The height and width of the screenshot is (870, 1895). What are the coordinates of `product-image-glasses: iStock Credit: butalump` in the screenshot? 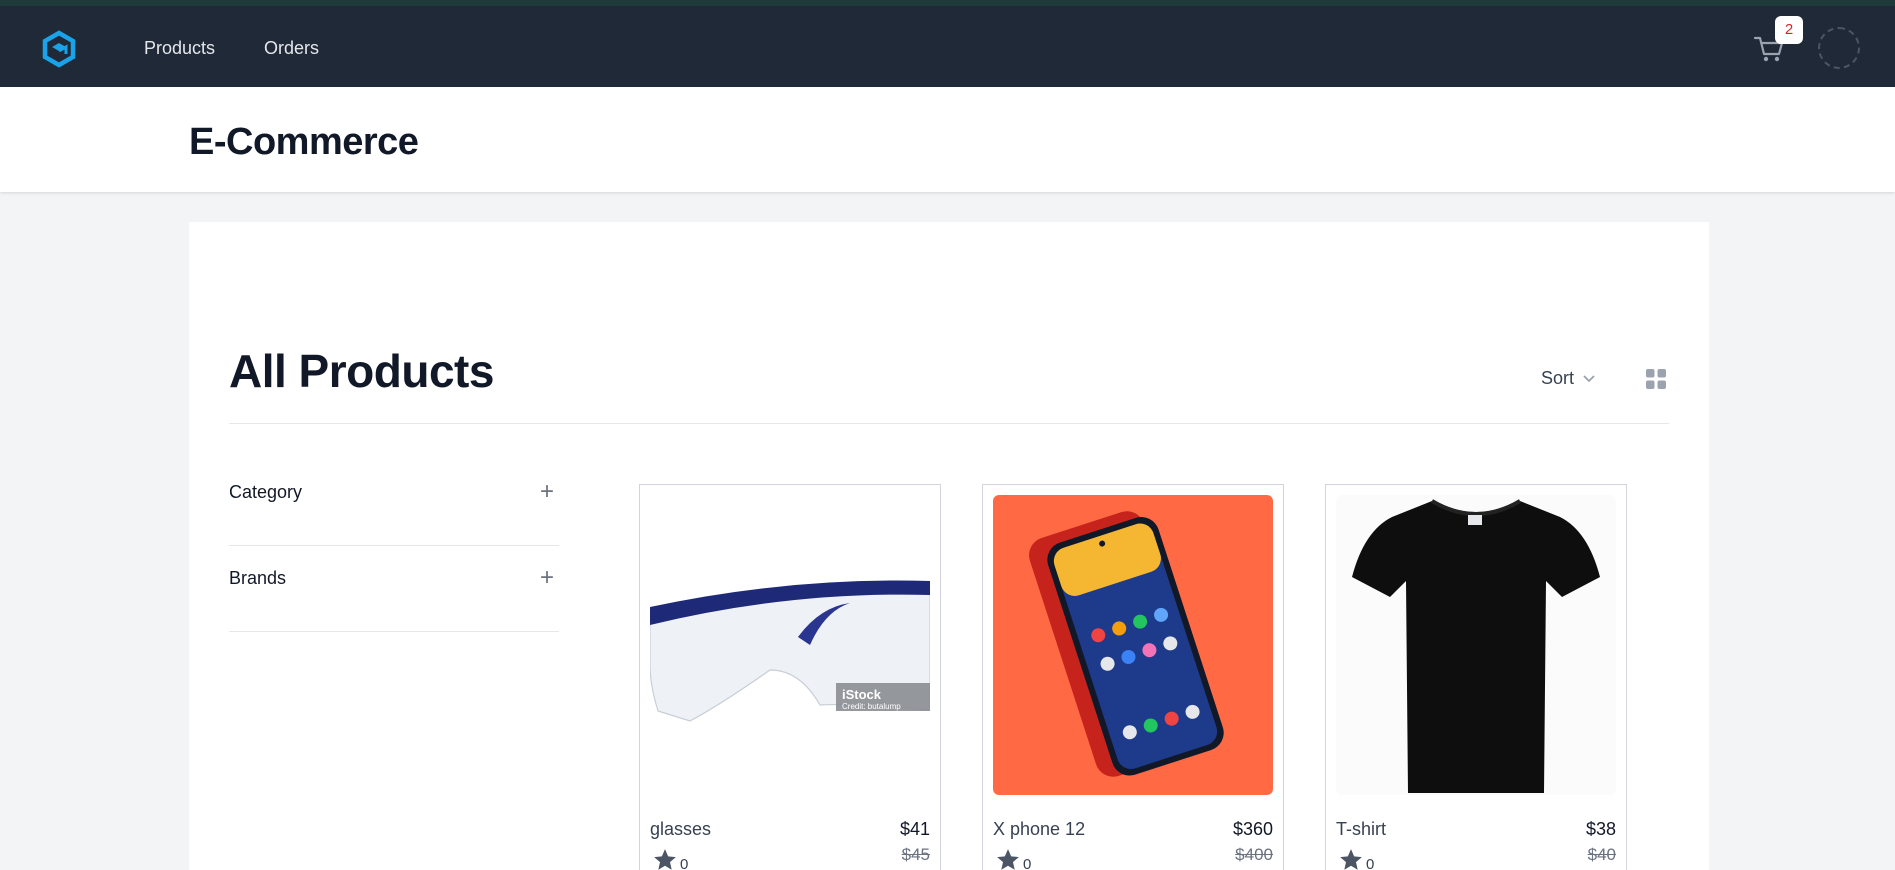 It's located at (790, 645).